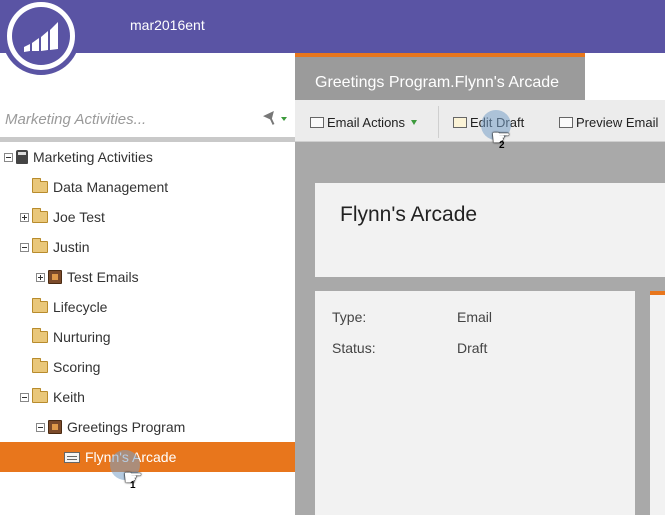 The height and width of the screenshot is (515, 665). What do you see at coordinates (480, 121) in the screenshot?
I see `toolbar: Email Actions Edit Draft Preview Email` at bounding box center [480, 121].